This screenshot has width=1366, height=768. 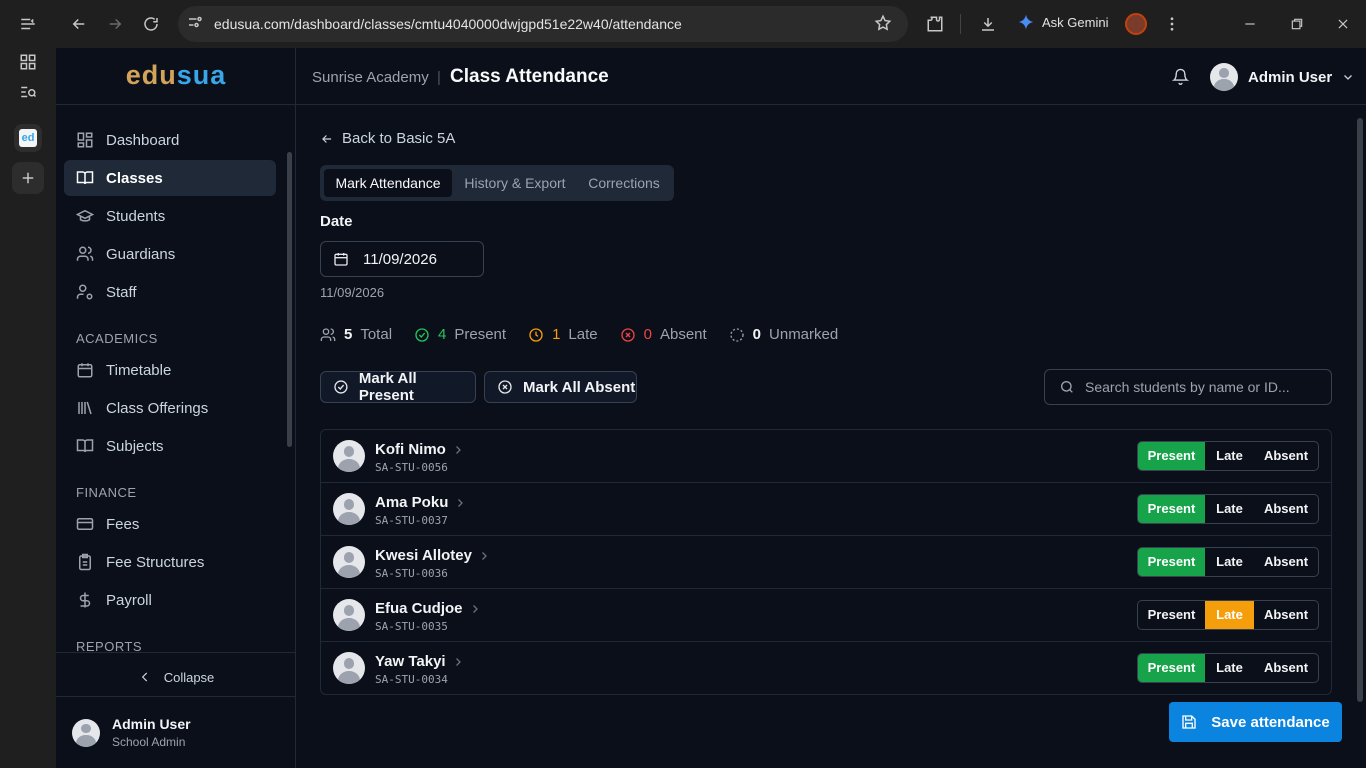 What do you see at coordinates (176, 75) in the screenshot?
I see `edusua-logo: edusua` at bounding box center [176, 75].